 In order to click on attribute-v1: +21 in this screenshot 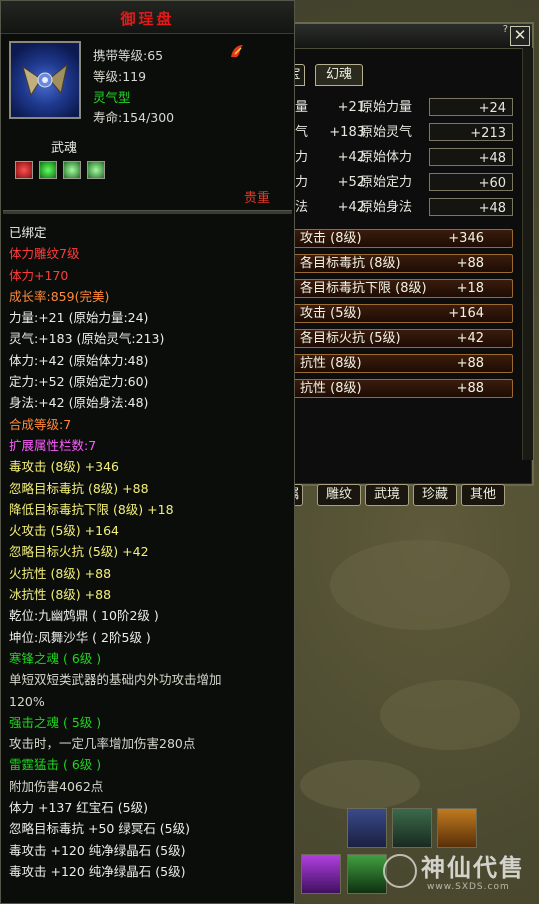, I will do `click(351, 107)`.